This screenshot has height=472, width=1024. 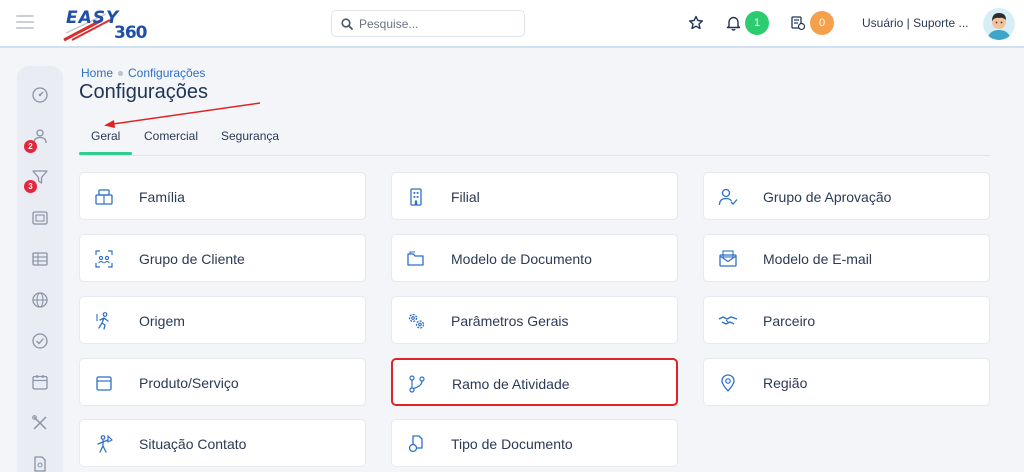 I want to click on breadcrumb-separator, so click(x=121, y=73).